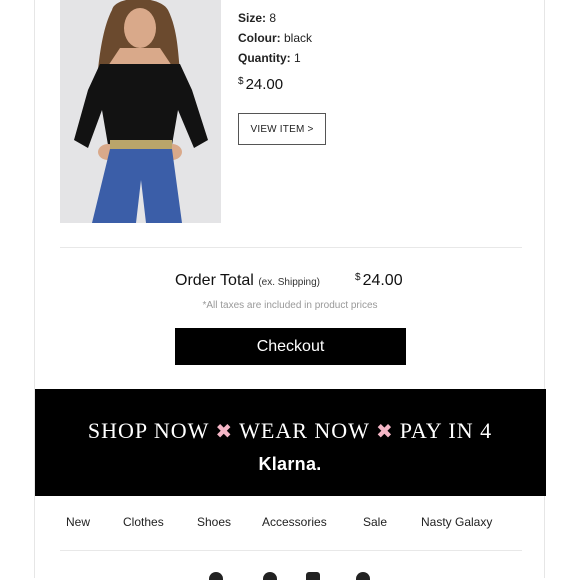 This screenshot has width=580, height=580. Describe the element at coordinates (78, 522) in the screenshot. I see `nav-item-new: New` at that location.